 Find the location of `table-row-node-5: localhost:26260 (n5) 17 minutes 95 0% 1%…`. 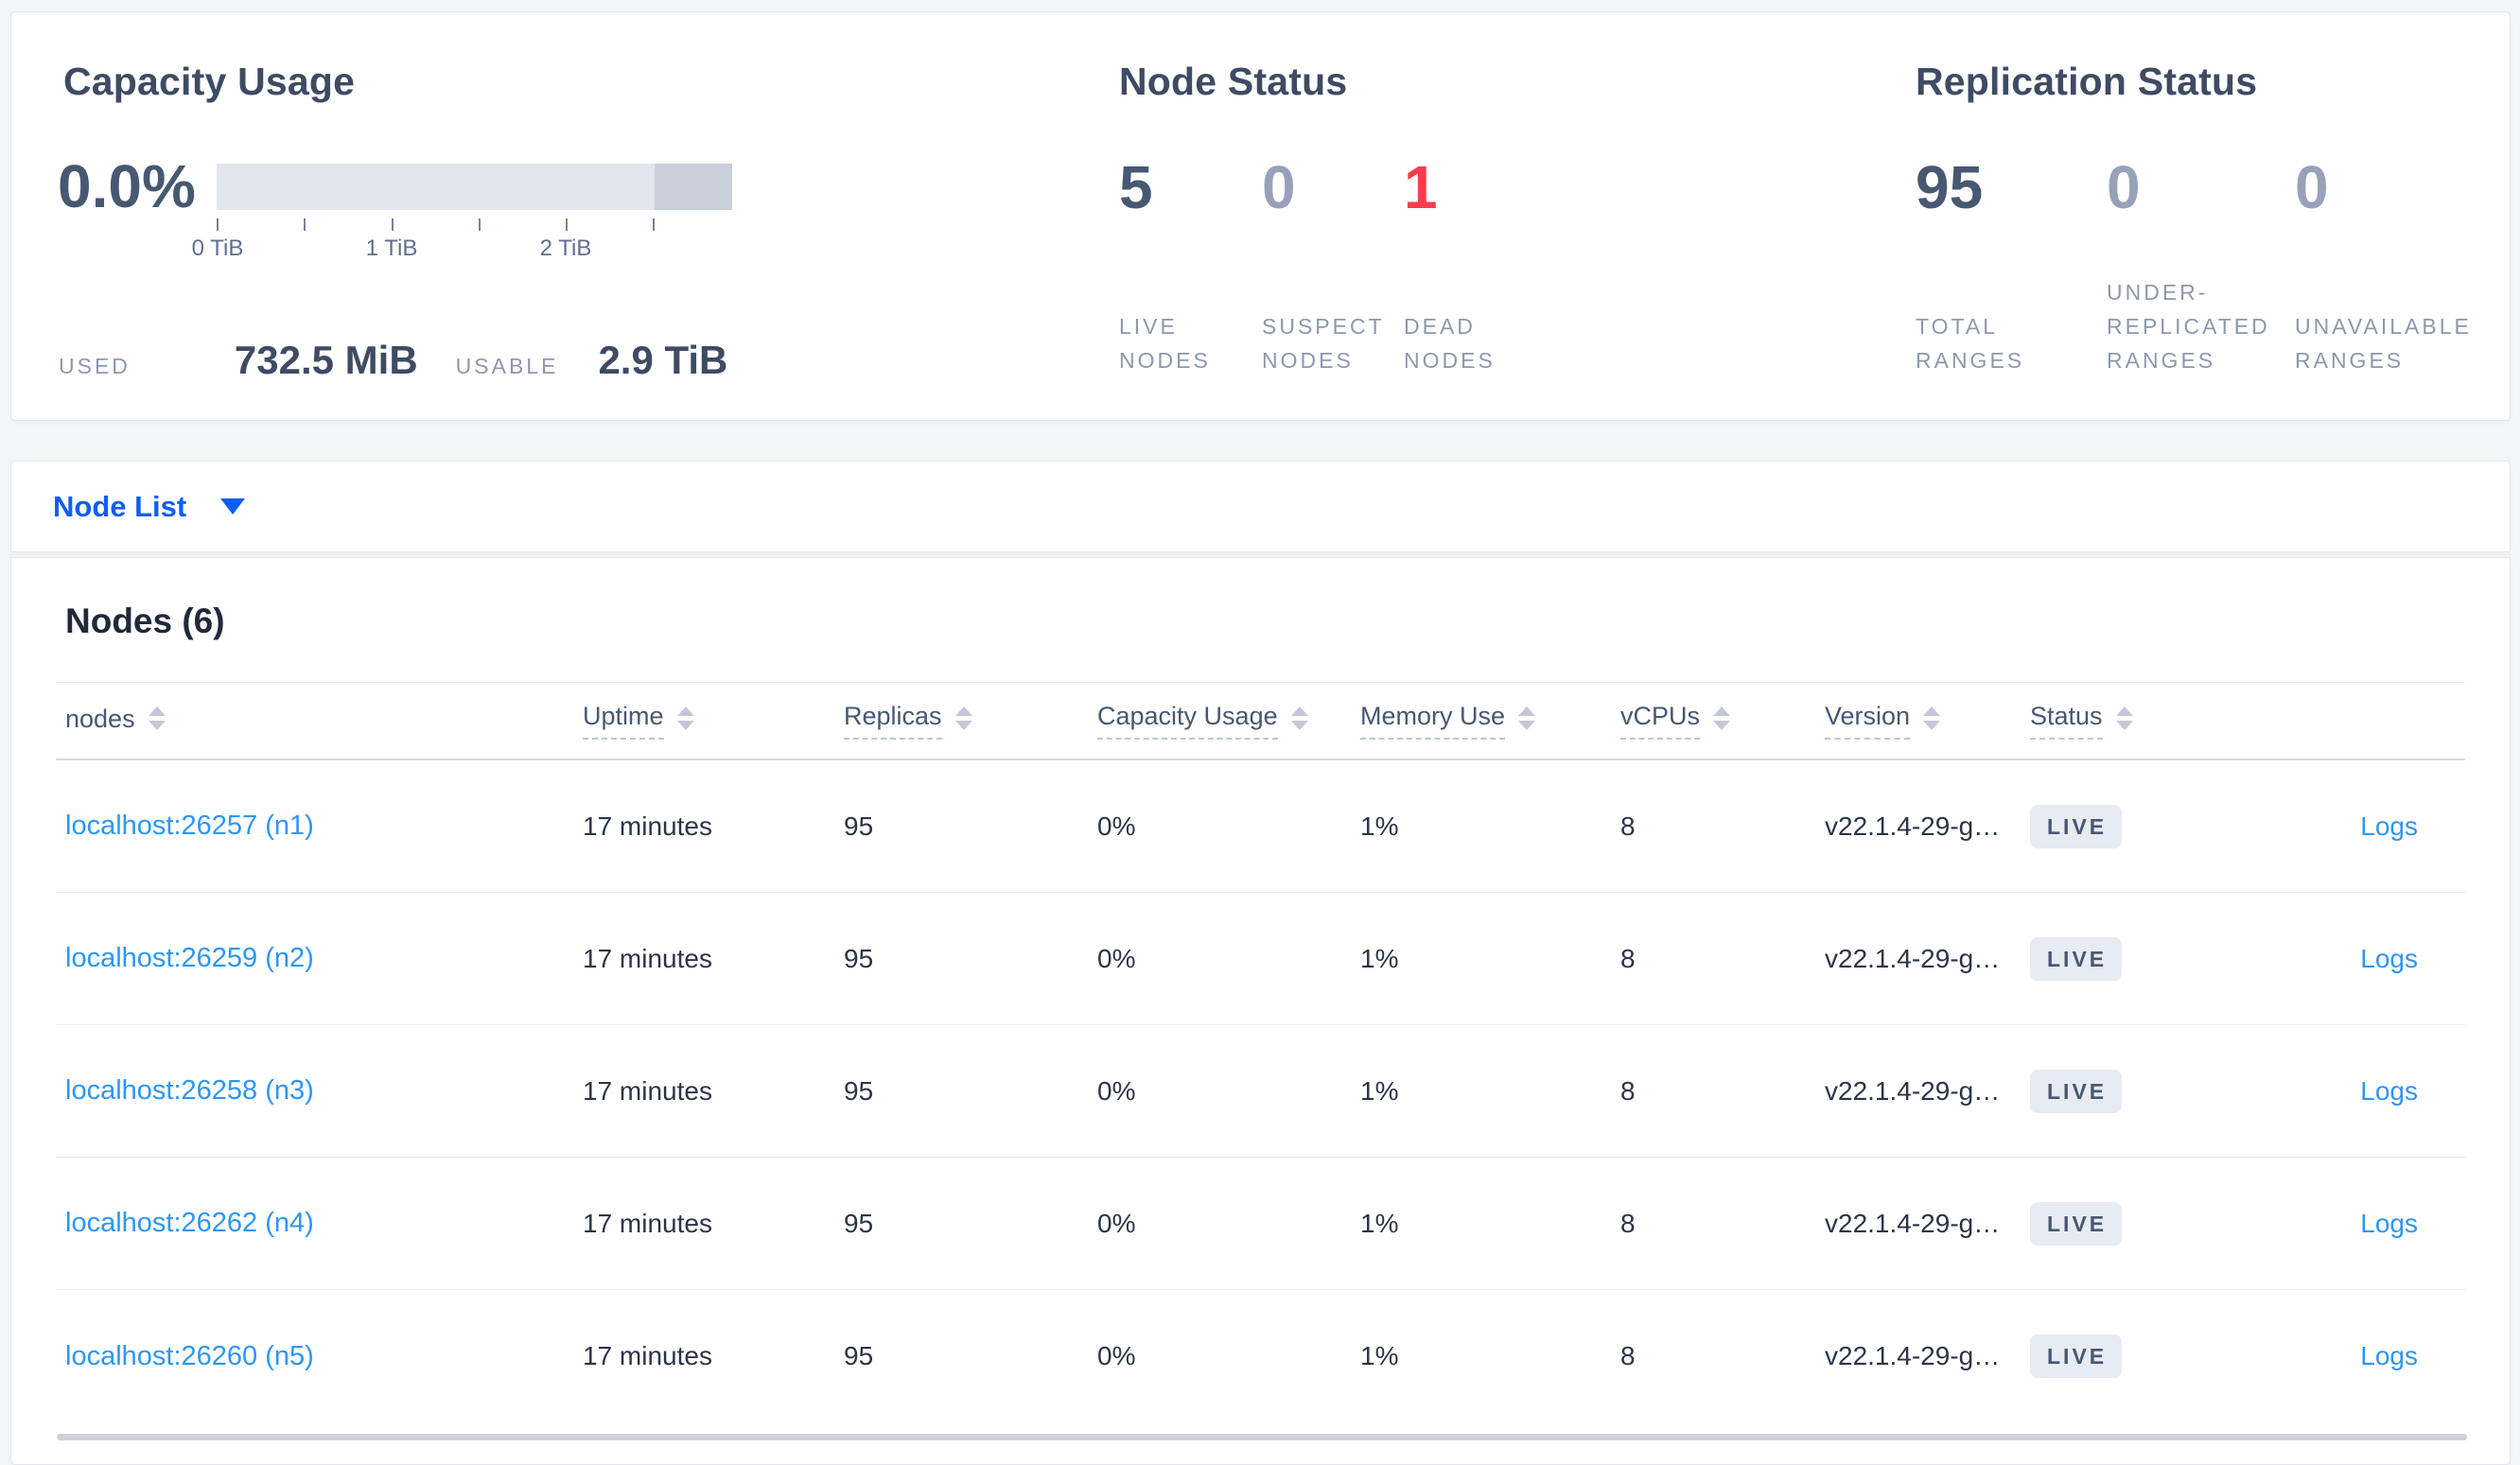

table-row-node-5: localhost:26260 (n5) 17 minutes 95 0% 1%… is located at coordinates (1260, 1356).